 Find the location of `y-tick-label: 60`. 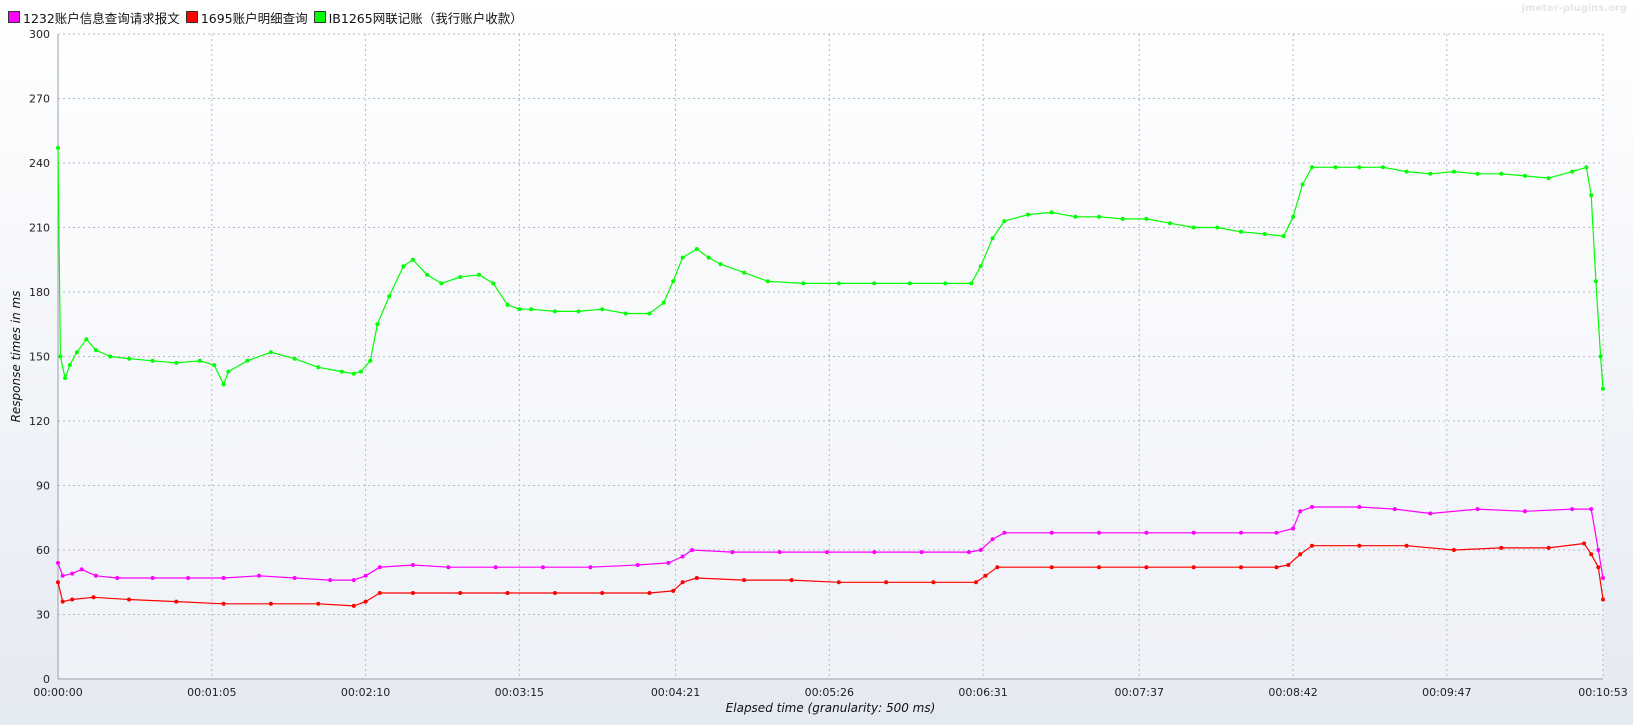

y-tick-label: 60 is located at coordinates (43, 550).